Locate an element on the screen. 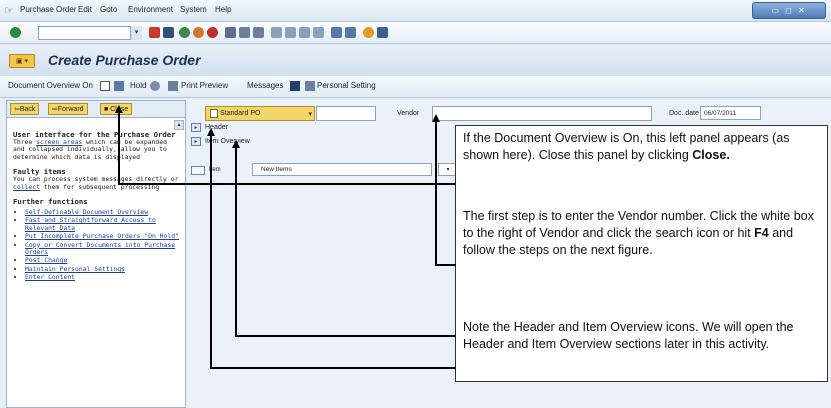  find-next-icon is located at coordinates (258, 32).